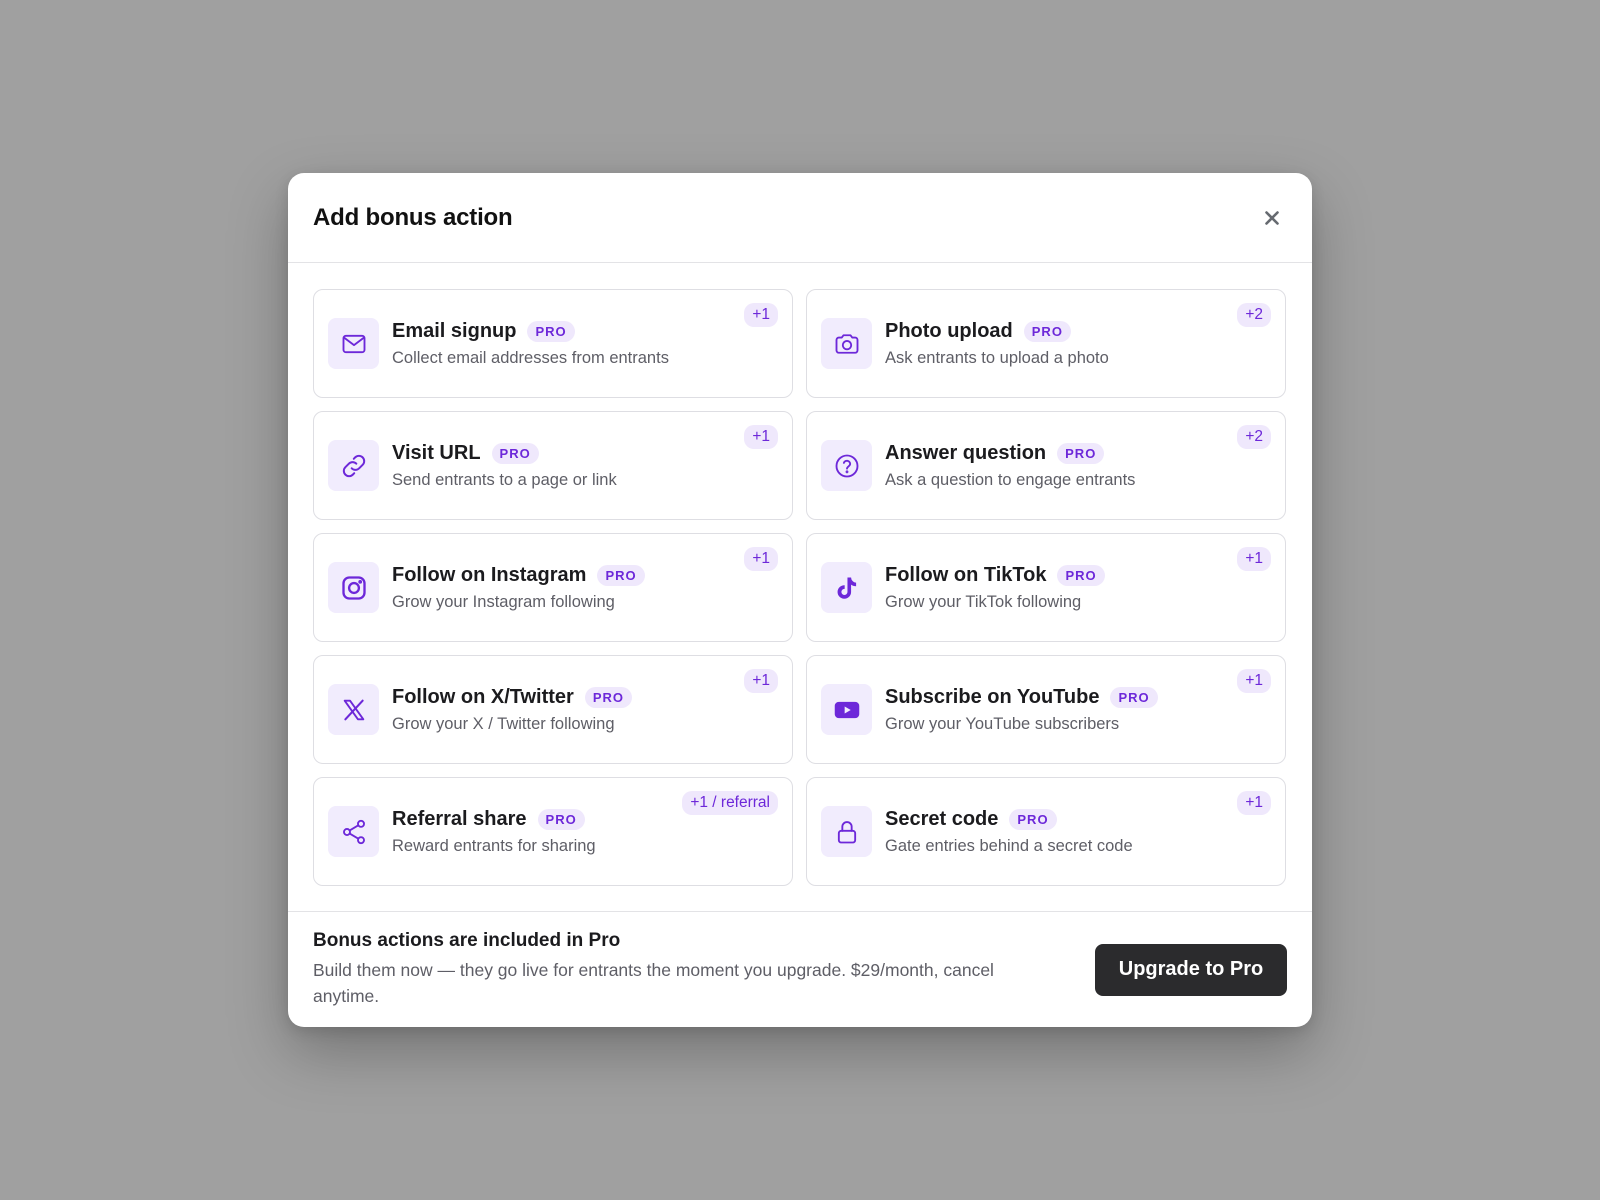  I want to click on action-description: Grow your X / Twitter following, so click(503, 723).